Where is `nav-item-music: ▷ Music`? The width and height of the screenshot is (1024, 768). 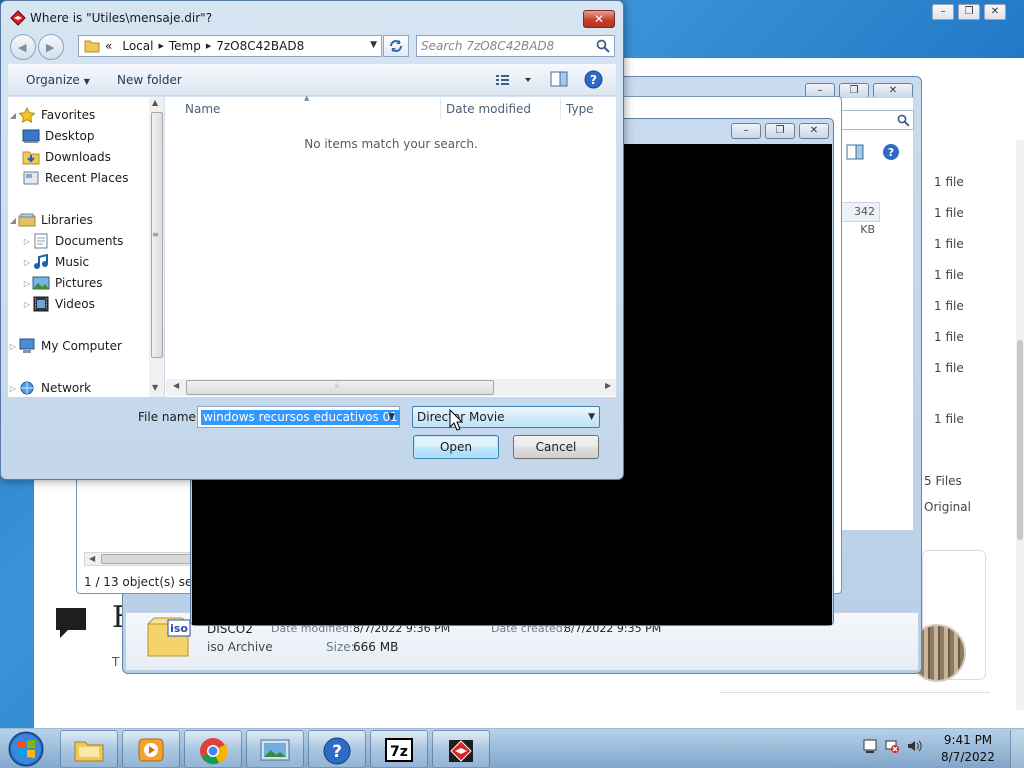
nav-item-music: ▷ Music is located at coordinates (55, 262).